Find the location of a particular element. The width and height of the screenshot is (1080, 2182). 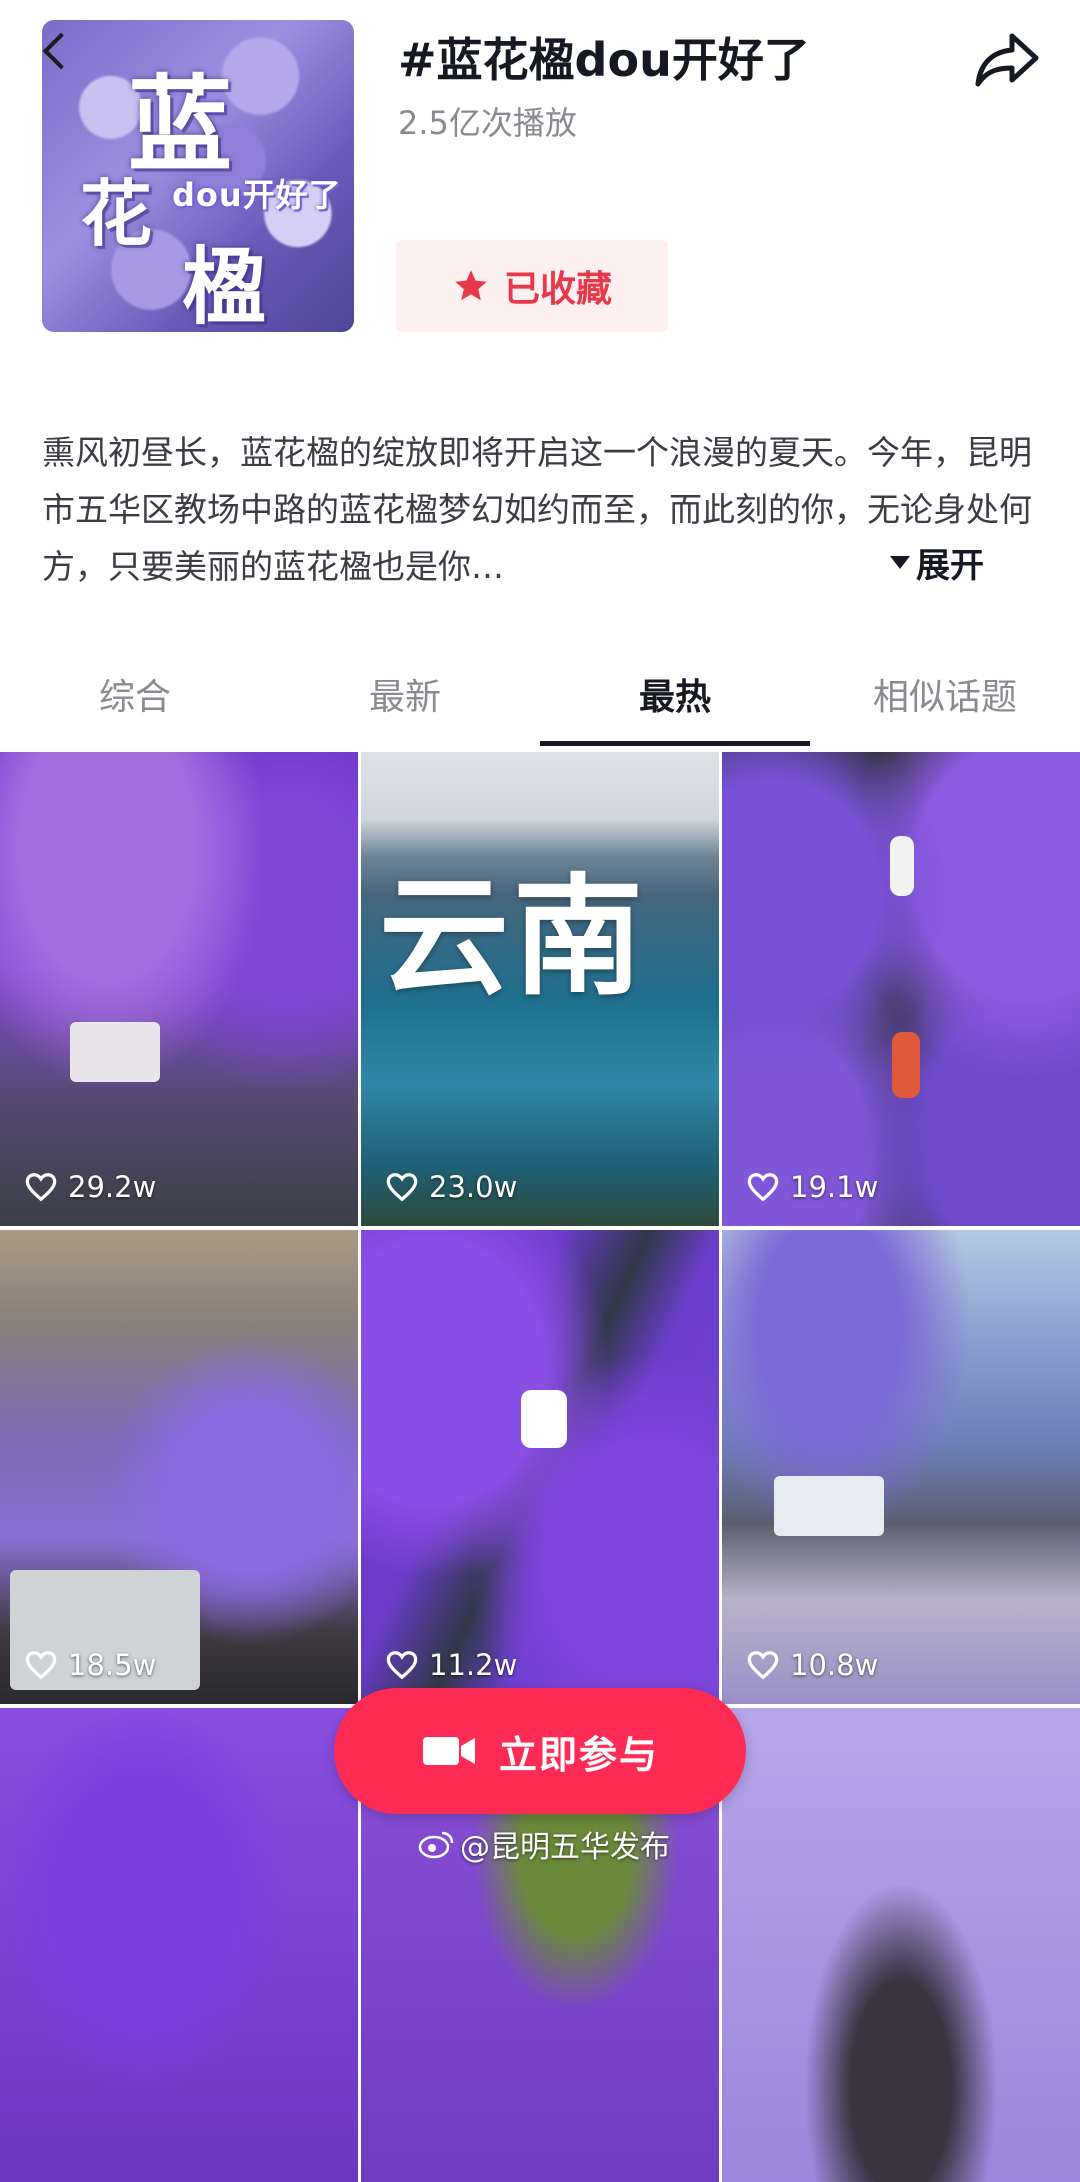

tab-hottest: 最热 is located at coordinates (675, 705).